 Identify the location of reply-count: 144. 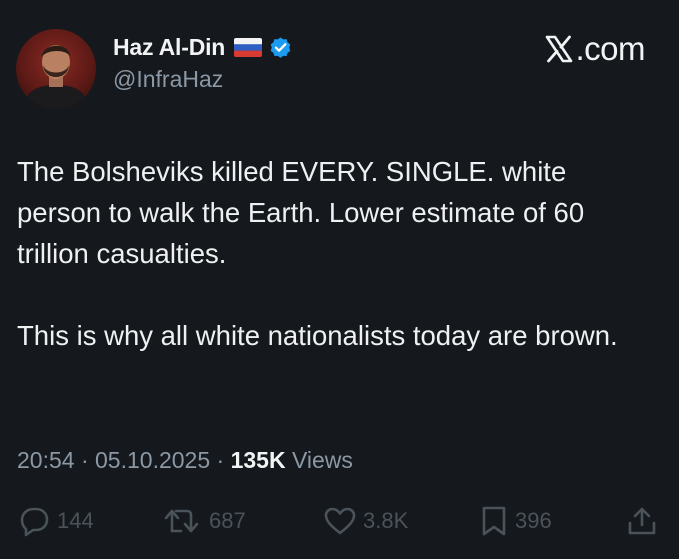
(75, 520).